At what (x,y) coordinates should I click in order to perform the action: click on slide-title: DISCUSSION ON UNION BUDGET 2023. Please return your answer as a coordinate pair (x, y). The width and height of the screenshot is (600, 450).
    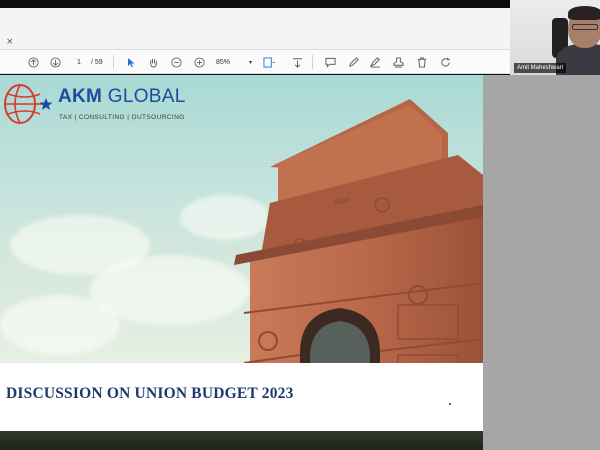
    Looking at the image, I should click on (150, 393).